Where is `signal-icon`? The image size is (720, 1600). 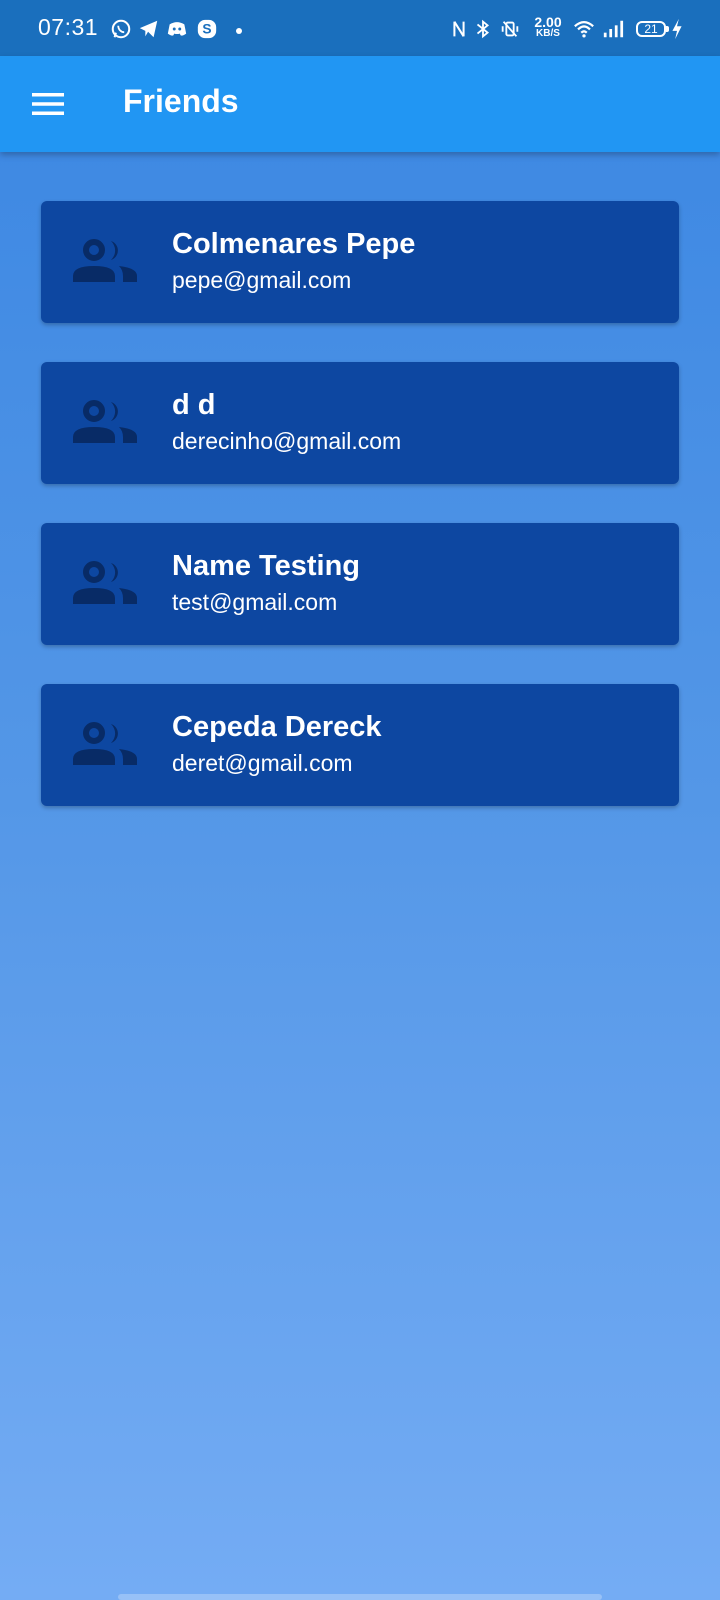 signal-icon is located at coordinates (613, 29).